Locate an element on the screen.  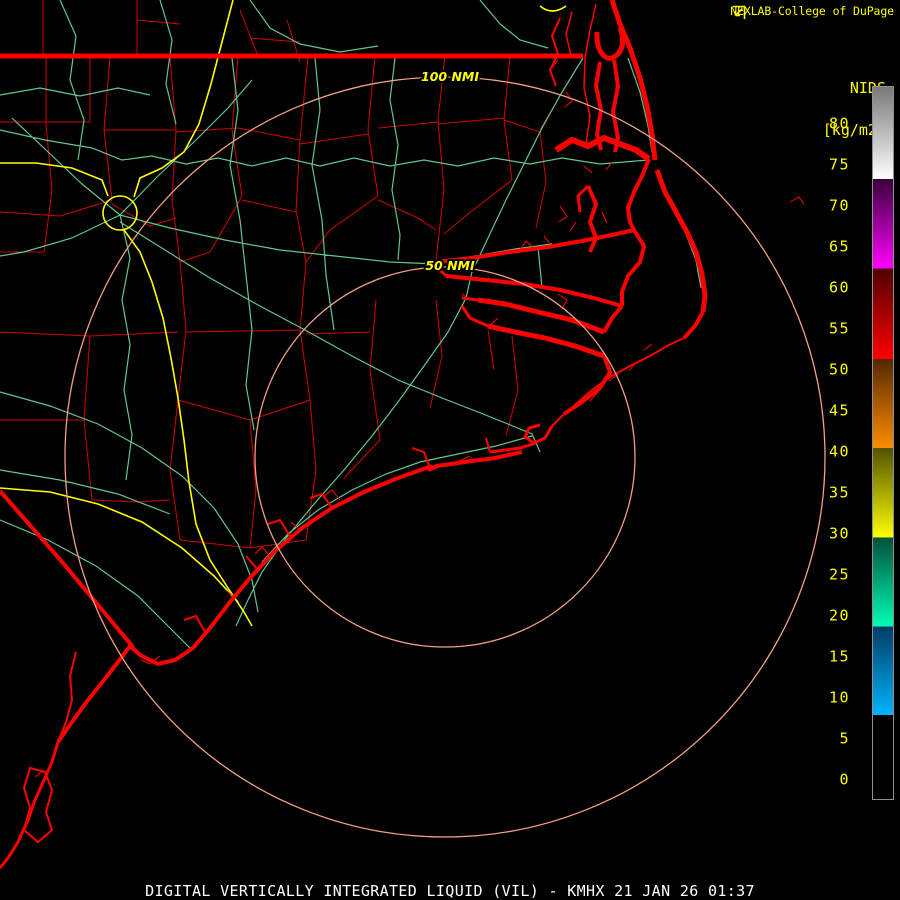
header: NEXLAB-College of DuPage is located at coordinates (812, 11).